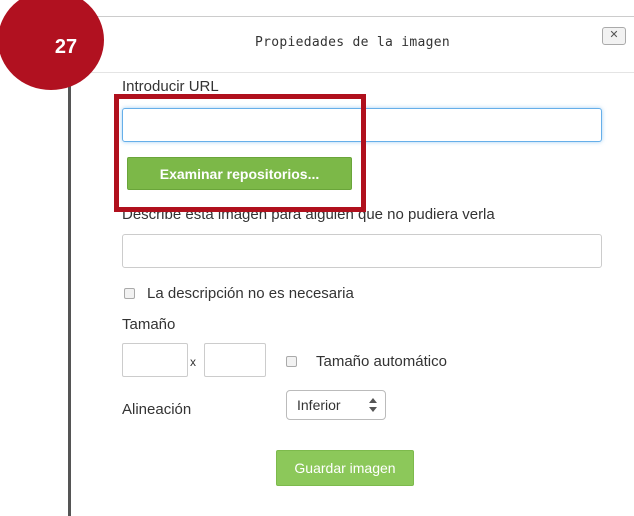 Image resolution: width=634 pixels, height=516 pixels. What do you see at coordinates (170, 86) in the screenshot?
I see `url-label: Introducir URL` at bounding box center [170, 86].